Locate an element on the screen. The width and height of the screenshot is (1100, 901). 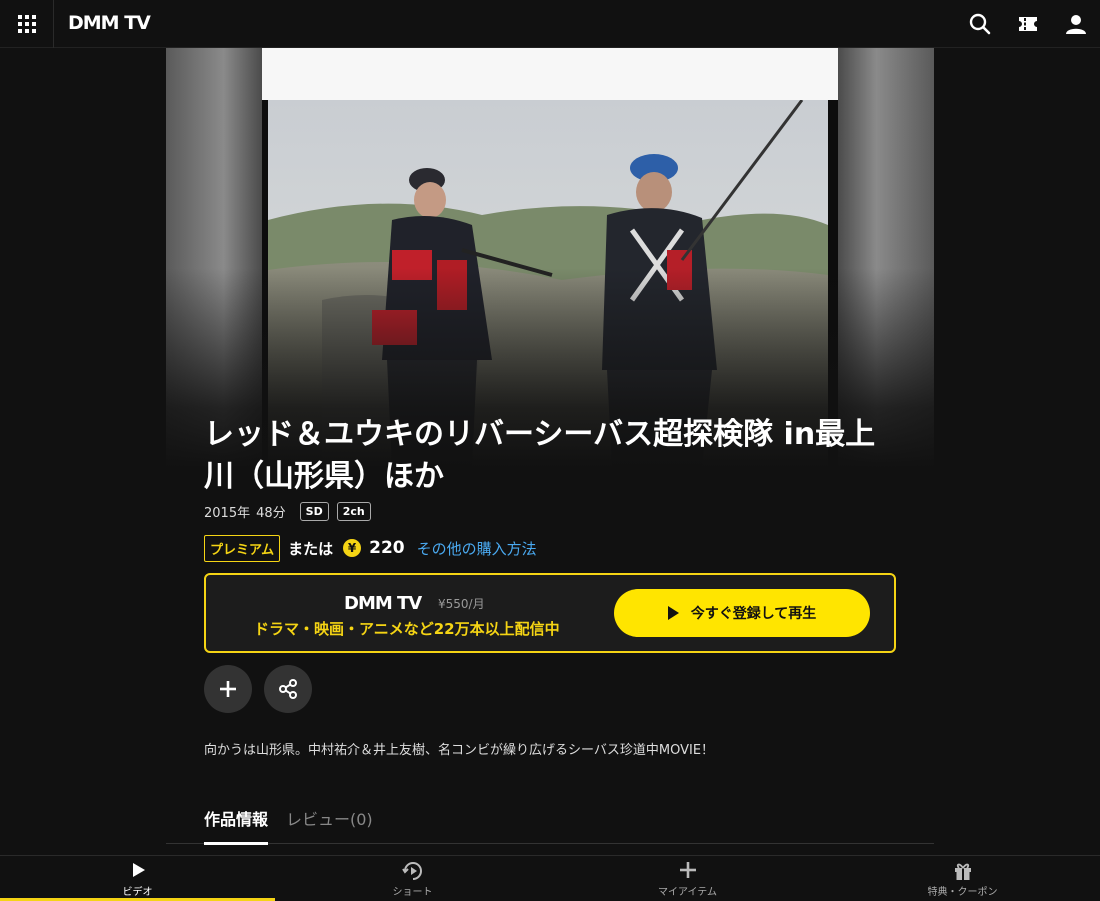
page-title: レッド＆ユウキのリバーシーバス超探検隊 in最上川（山形県）ほか is located at coordinates (540, 455).